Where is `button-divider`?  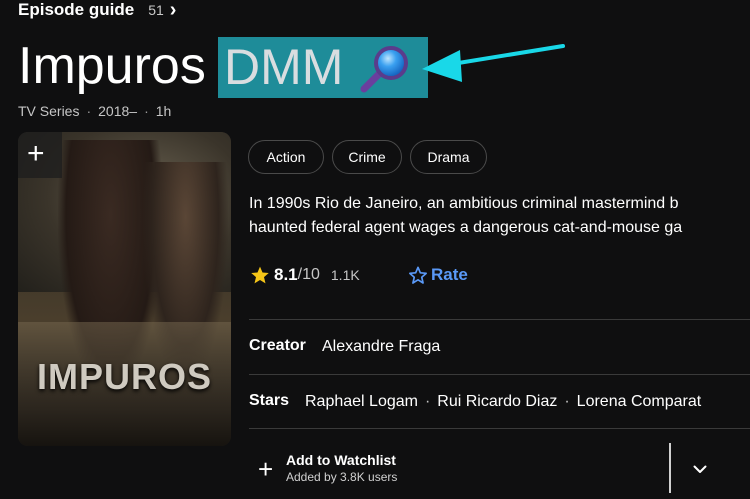 button-divider is located at coordinates (670, 468).